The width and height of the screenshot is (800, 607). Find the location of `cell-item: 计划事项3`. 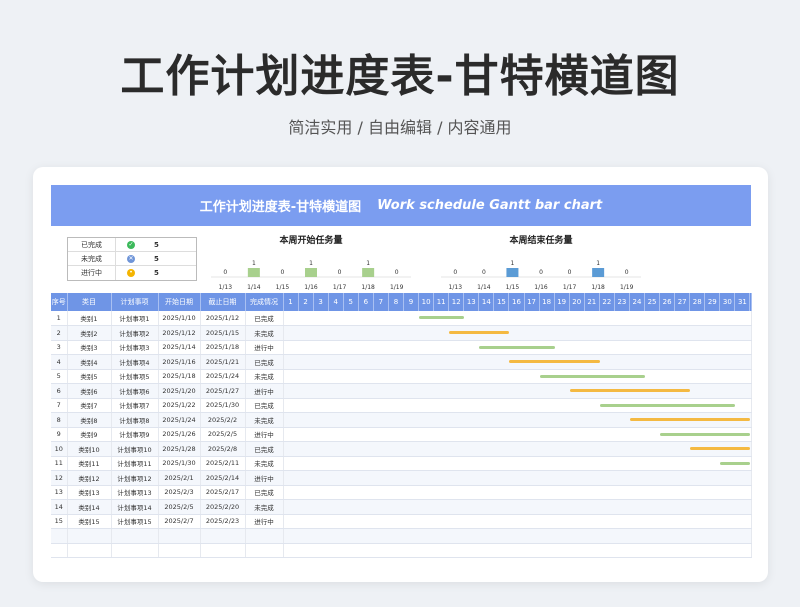

cell-item: 计划事项3 is located at coordinates (135, 347).